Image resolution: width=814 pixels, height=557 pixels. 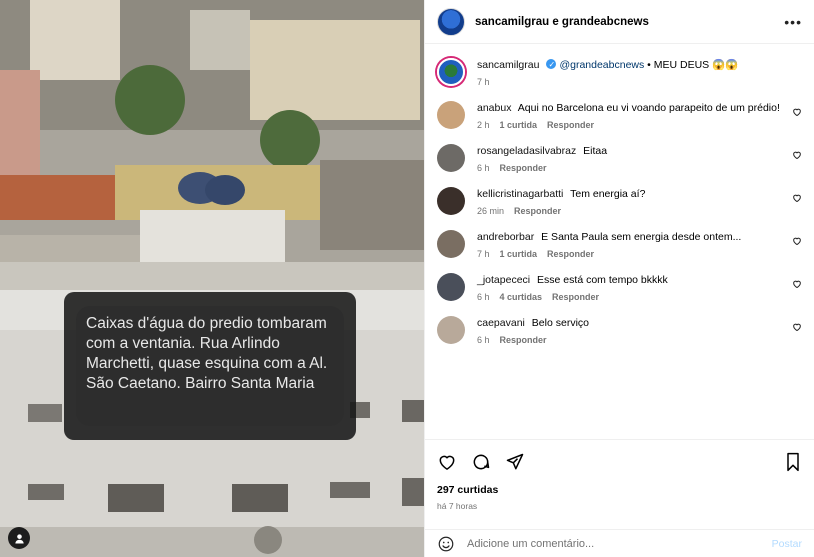 I want to click on comment-username: _jotapececi, so click(x=503, y=280).